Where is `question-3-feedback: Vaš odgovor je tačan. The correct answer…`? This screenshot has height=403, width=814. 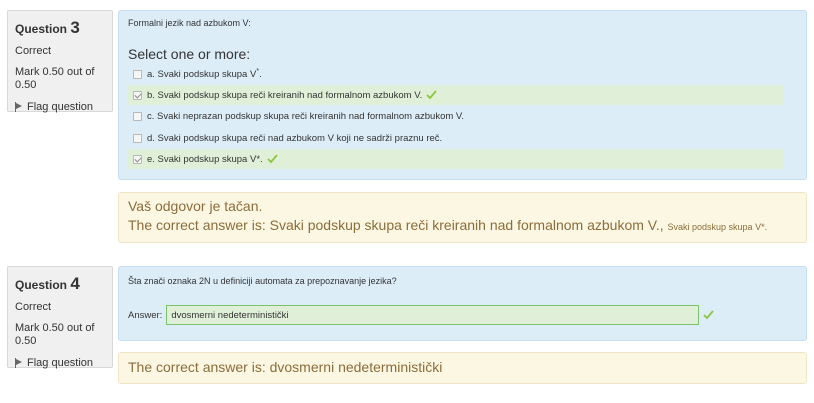 question-3-feedback: Vaš odgovor je tačan. The correct answer… is located at coordinates (462, 217).